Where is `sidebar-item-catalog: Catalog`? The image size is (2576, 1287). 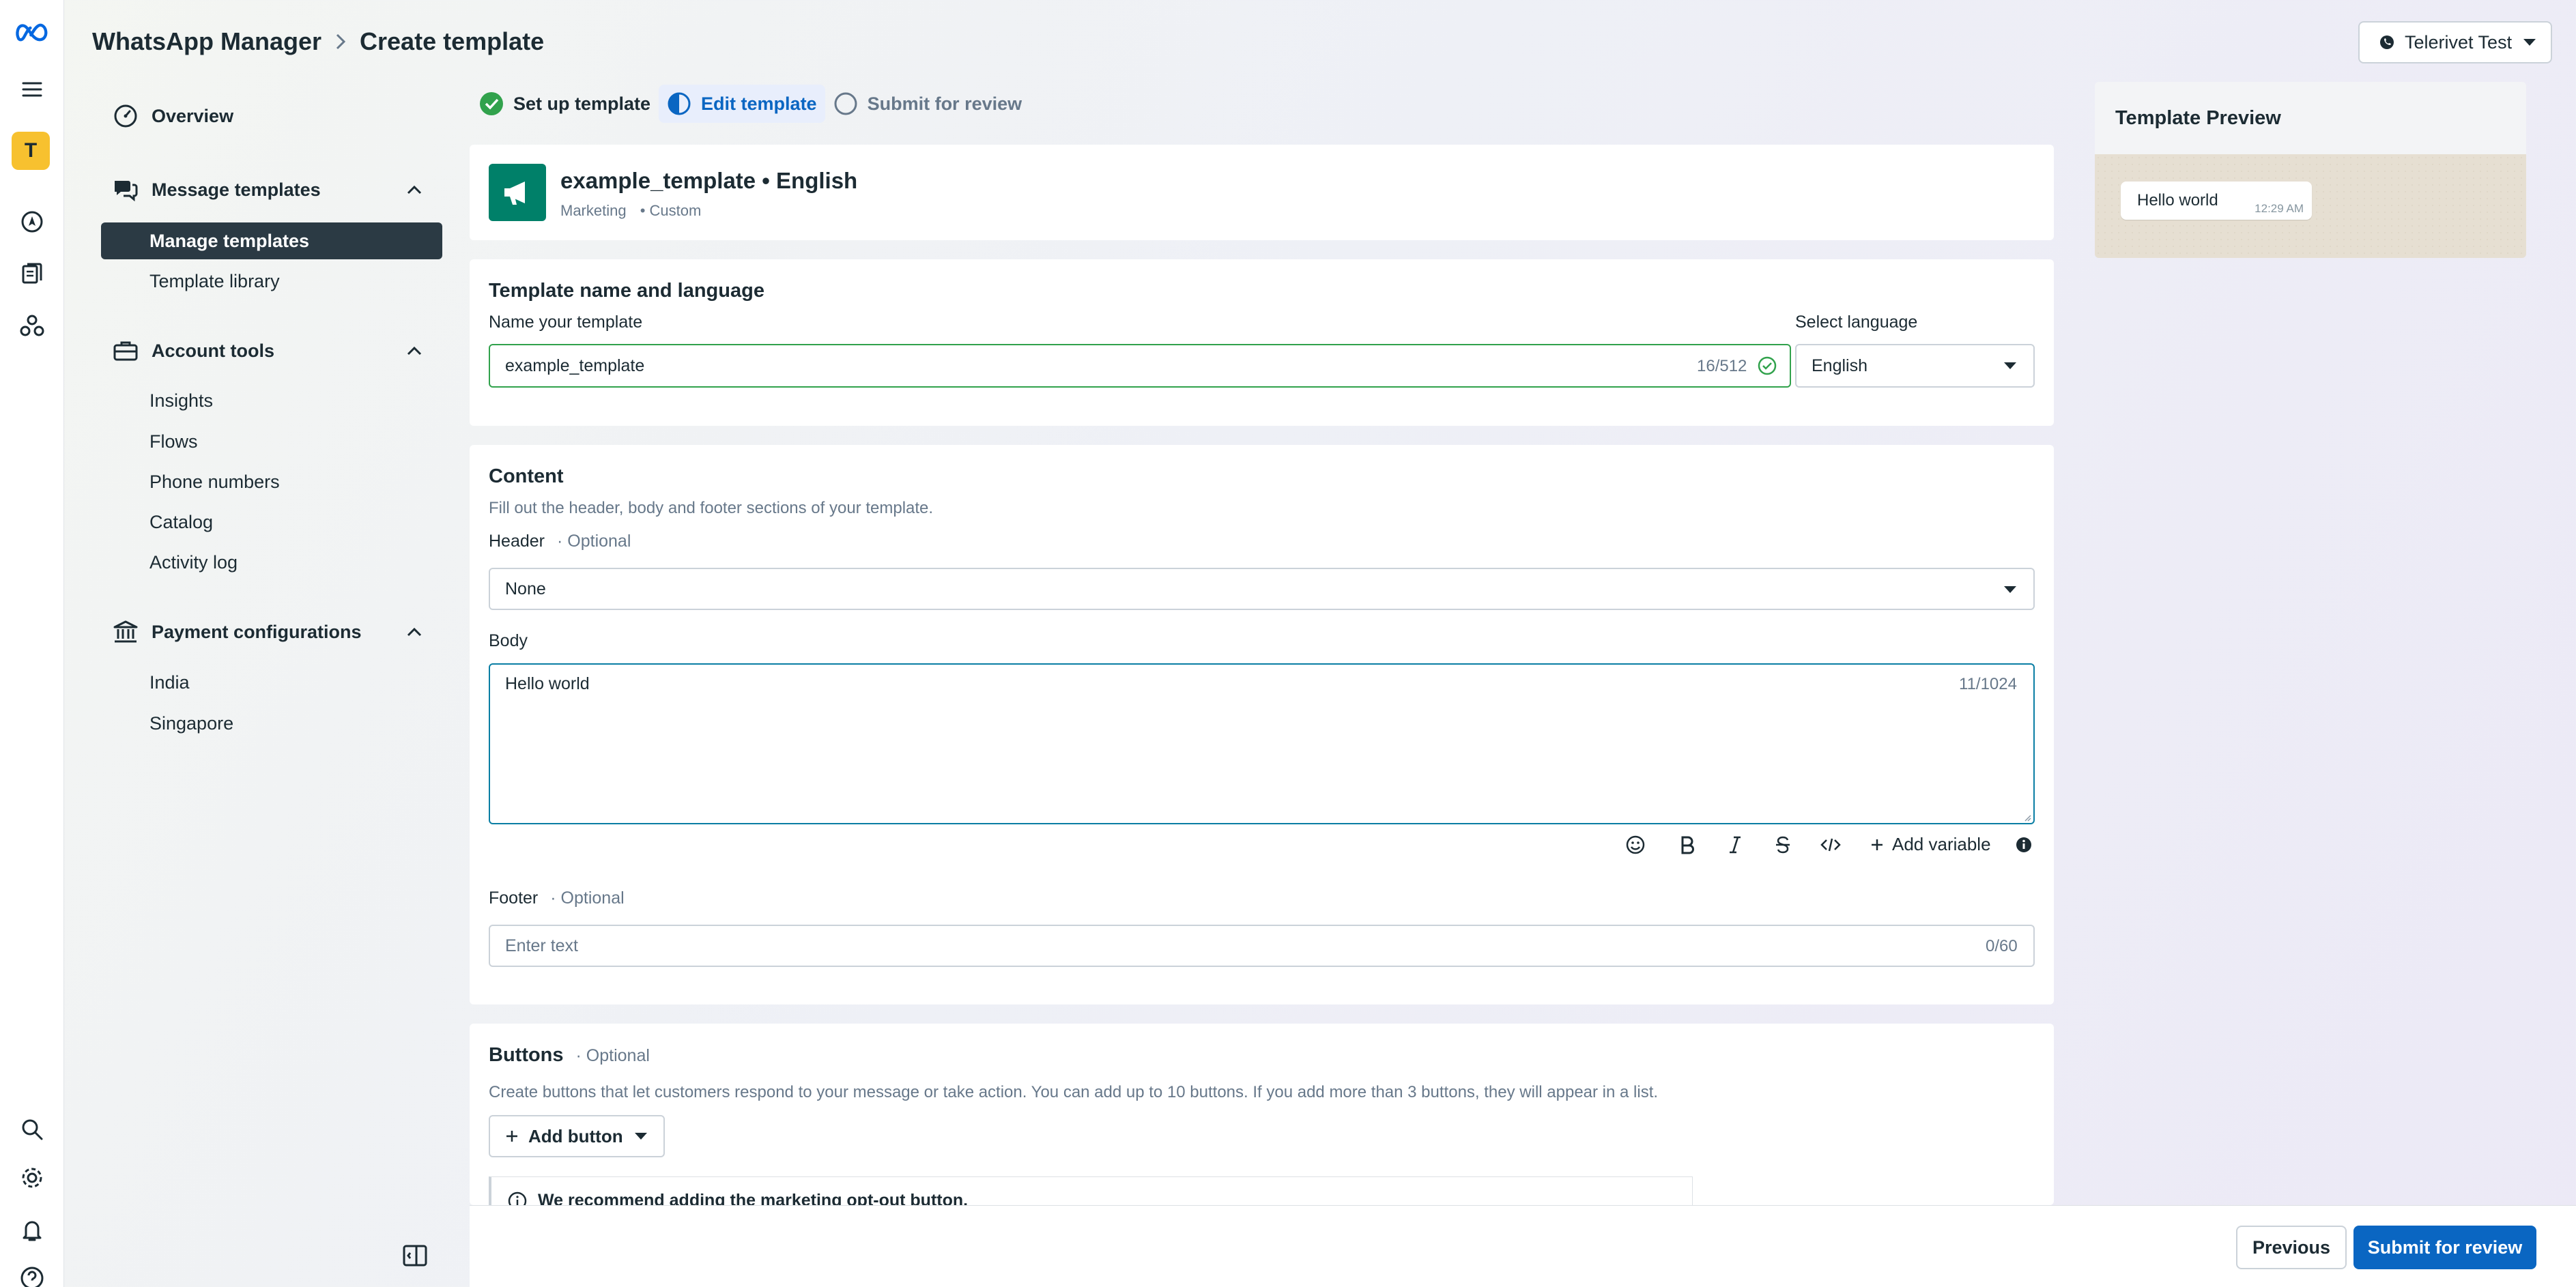
sidebar-item-catalog: Catalog is located at coordinates (271, 522).